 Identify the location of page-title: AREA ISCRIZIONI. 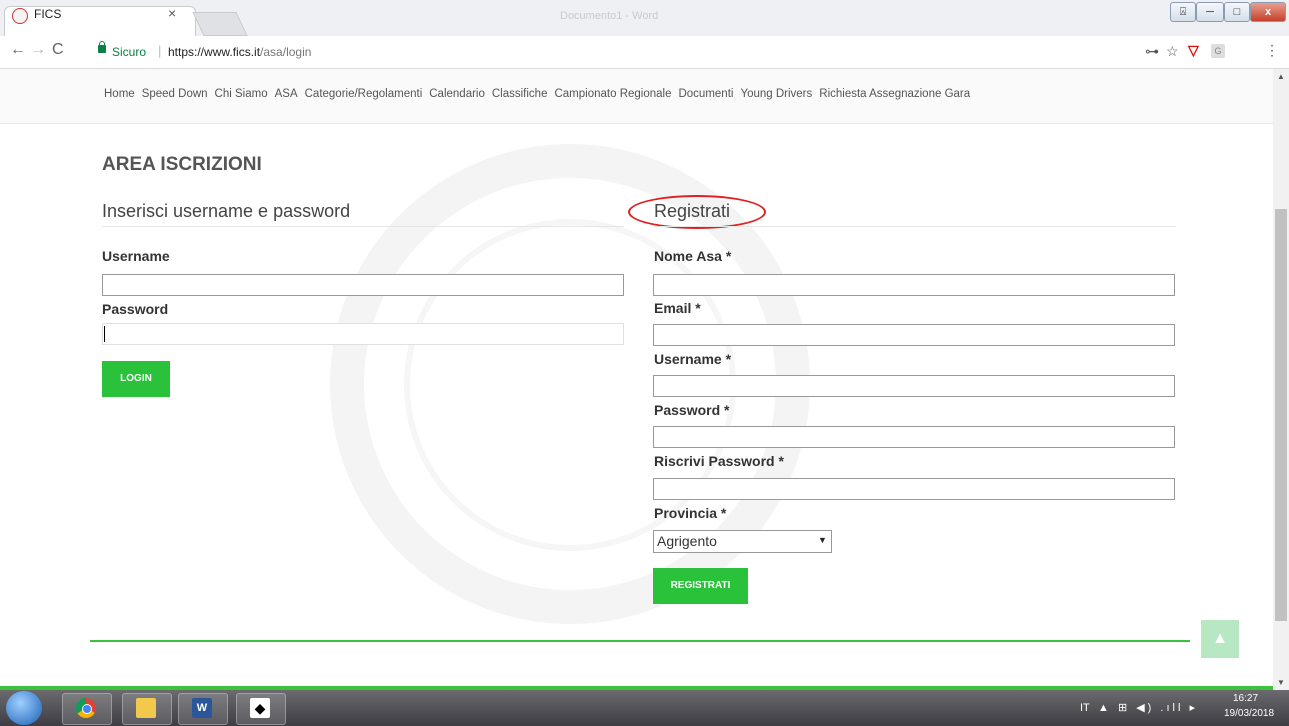
(182, 164).